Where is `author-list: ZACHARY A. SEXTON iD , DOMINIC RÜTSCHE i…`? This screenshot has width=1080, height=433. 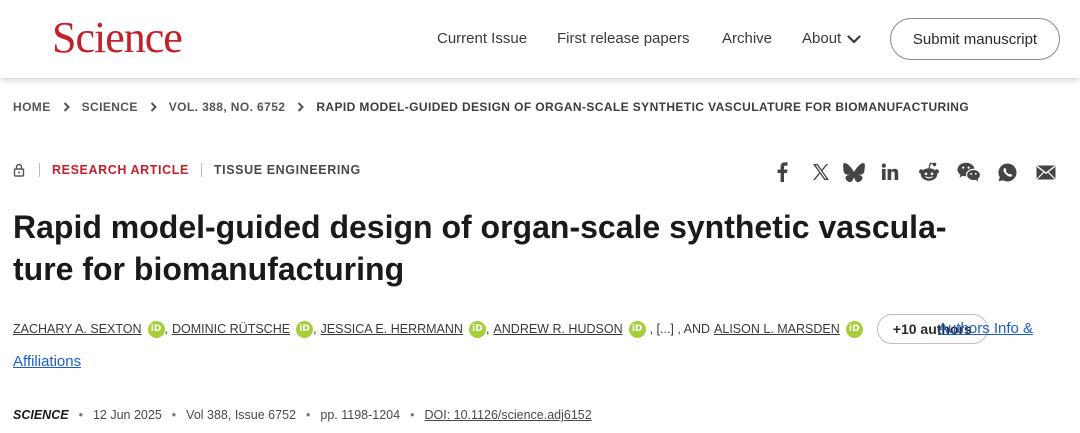 author-list: ZACHARY A. SEXTON iD , DOMINIC RÜTSCHE i… is located at coordinates (543, 329).